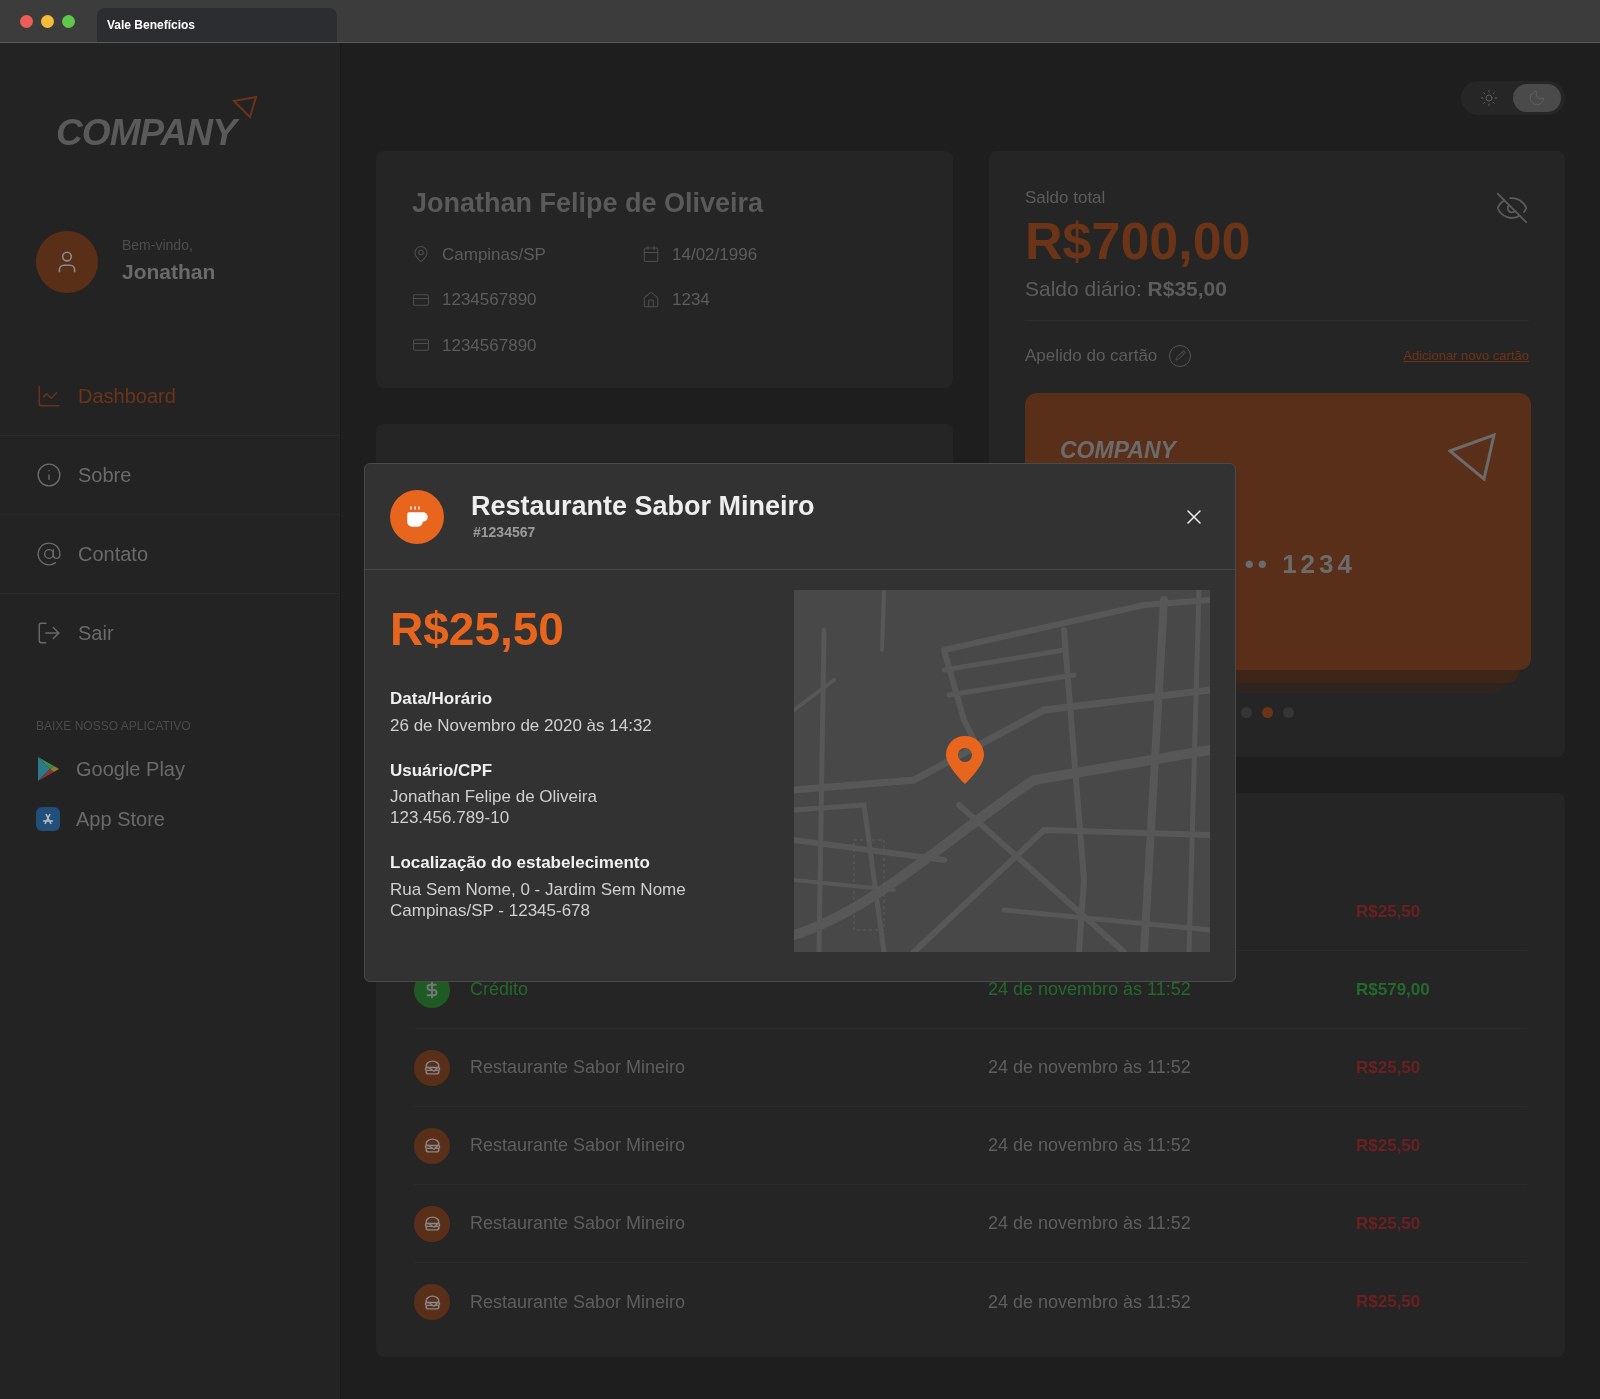 This screenshot has height=1399, width=1600. Describe the element at coordinates (49, 633) in the screenshot. I see `logout-icon` at that location.